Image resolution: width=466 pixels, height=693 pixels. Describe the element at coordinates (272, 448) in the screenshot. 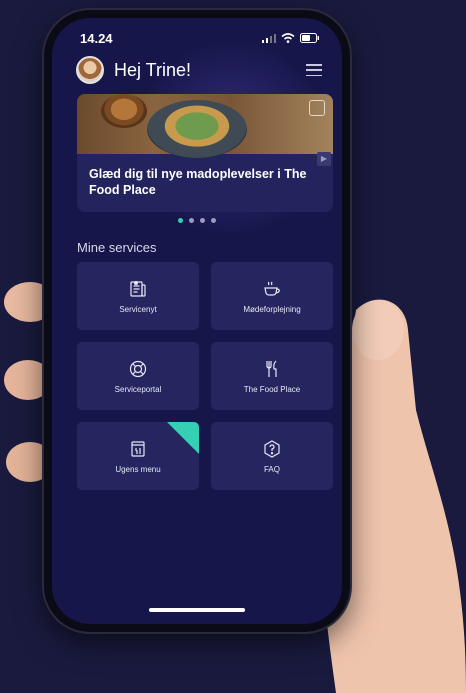

I see `question-icon` at that location.